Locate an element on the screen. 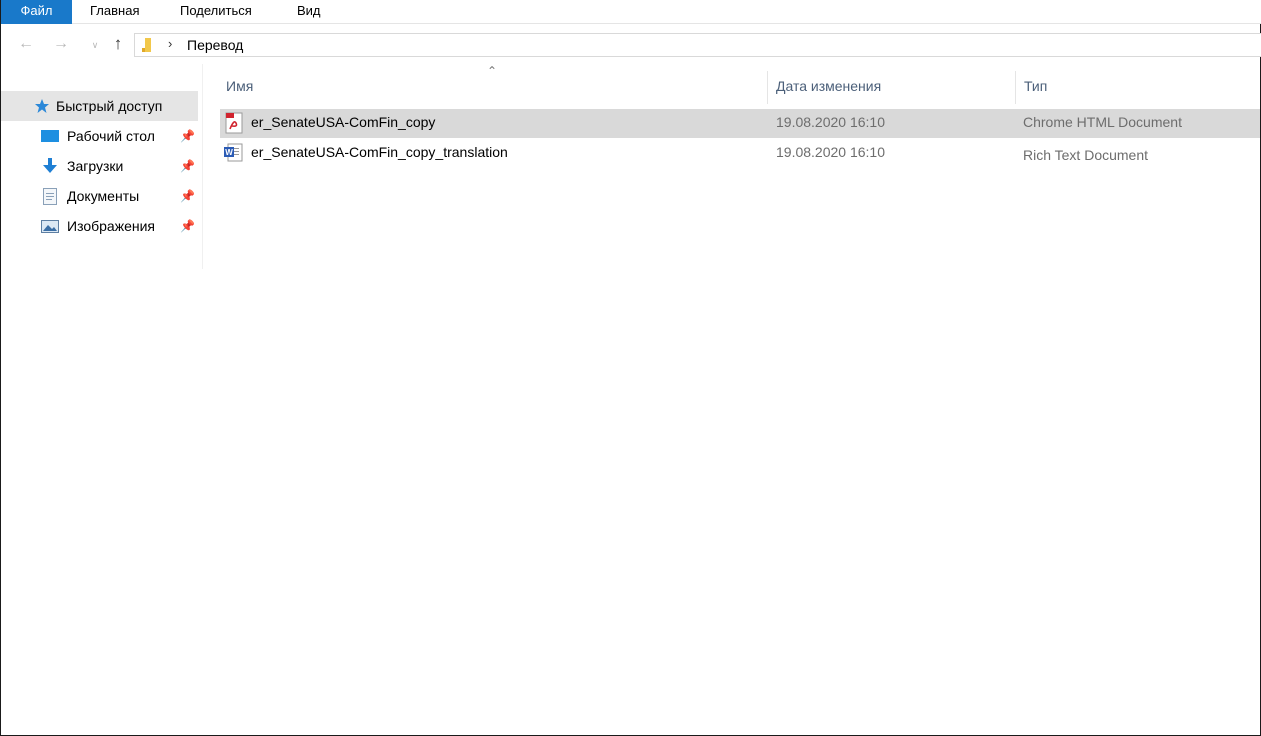 This screenshot has height=736, width=1261. tab-view: Вид is located at coordinates (309, 12).